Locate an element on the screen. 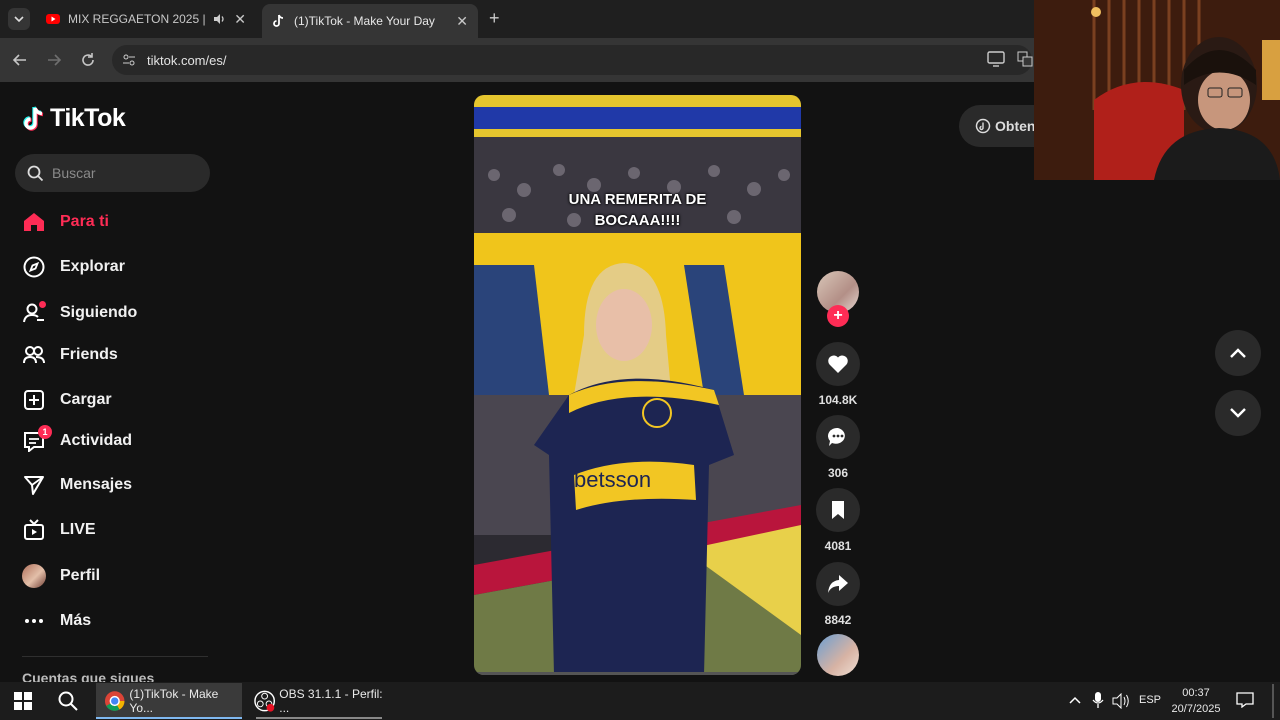 This screenshot has height=720, width=1280. clock-date: 20/7/2025 is located at coordinates (1196, 709).